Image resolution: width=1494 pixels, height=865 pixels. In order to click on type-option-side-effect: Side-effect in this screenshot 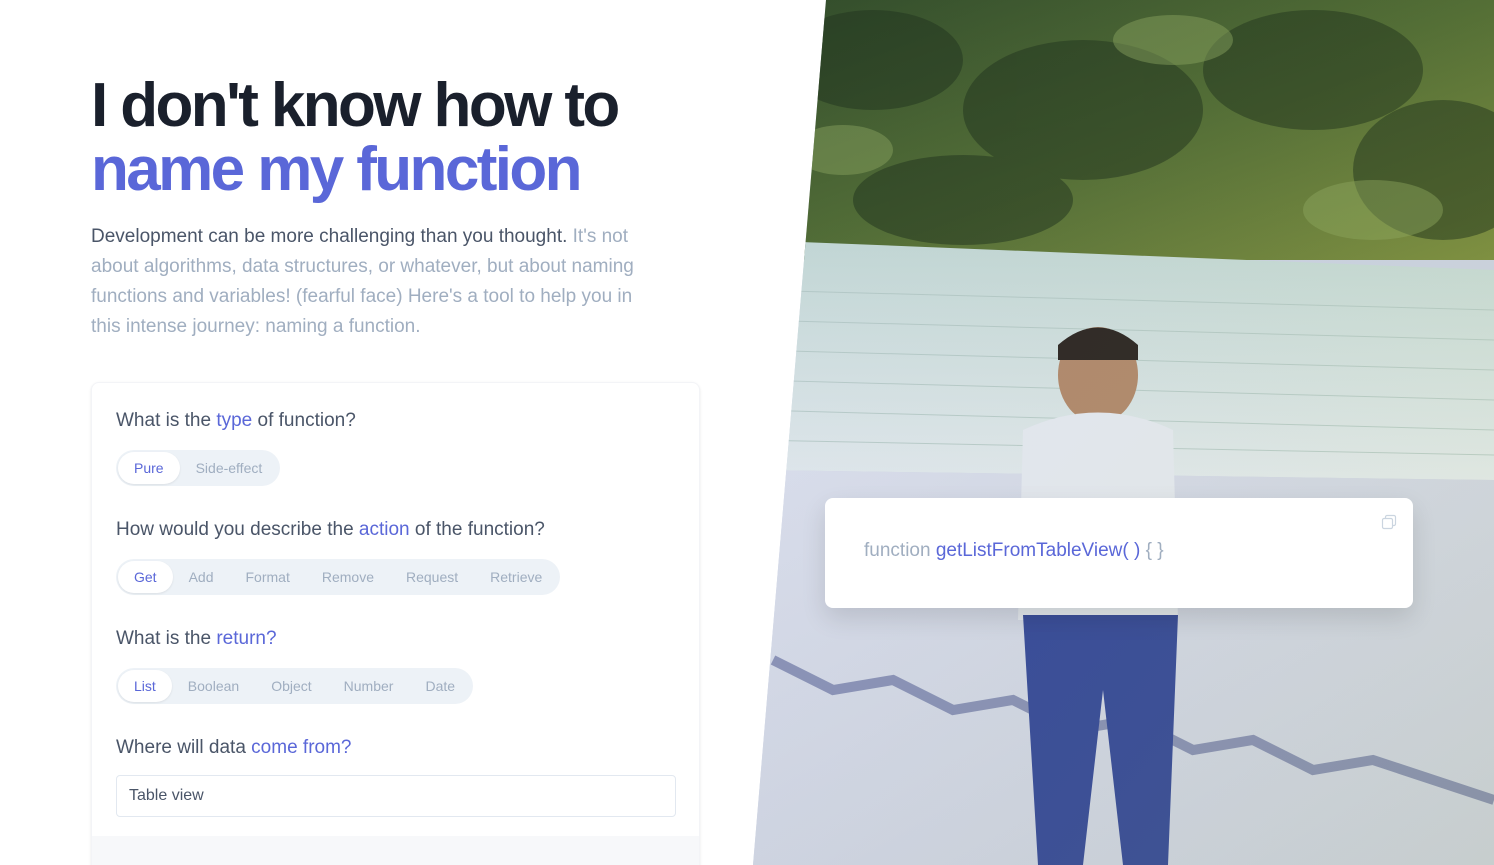, I will do `click(229, 468)`.